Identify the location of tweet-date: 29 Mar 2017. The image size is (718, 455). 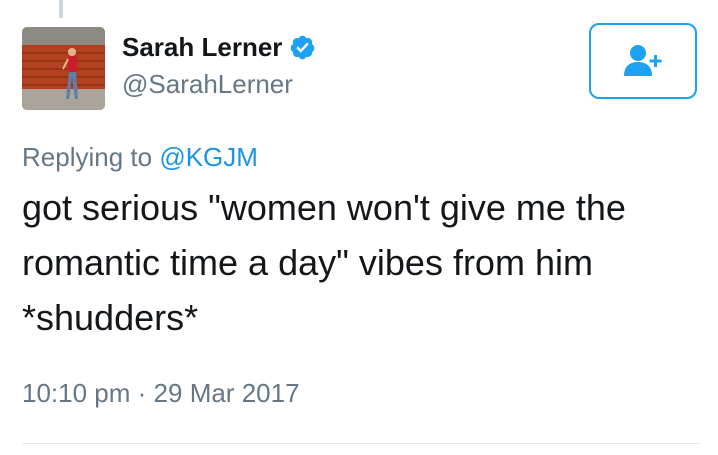
(227, 393).